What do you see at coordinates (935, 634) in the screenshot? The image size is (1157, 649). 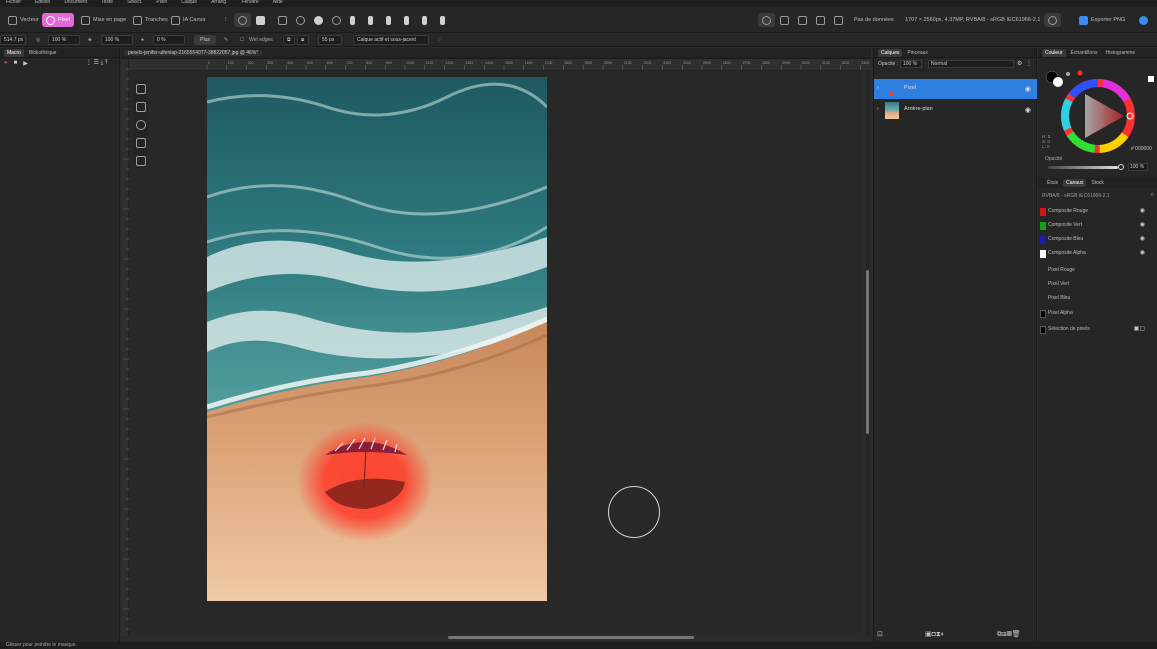 I see `layer-adjust-icons: ▣◘⧗◐` at bounding box center [935, 634].